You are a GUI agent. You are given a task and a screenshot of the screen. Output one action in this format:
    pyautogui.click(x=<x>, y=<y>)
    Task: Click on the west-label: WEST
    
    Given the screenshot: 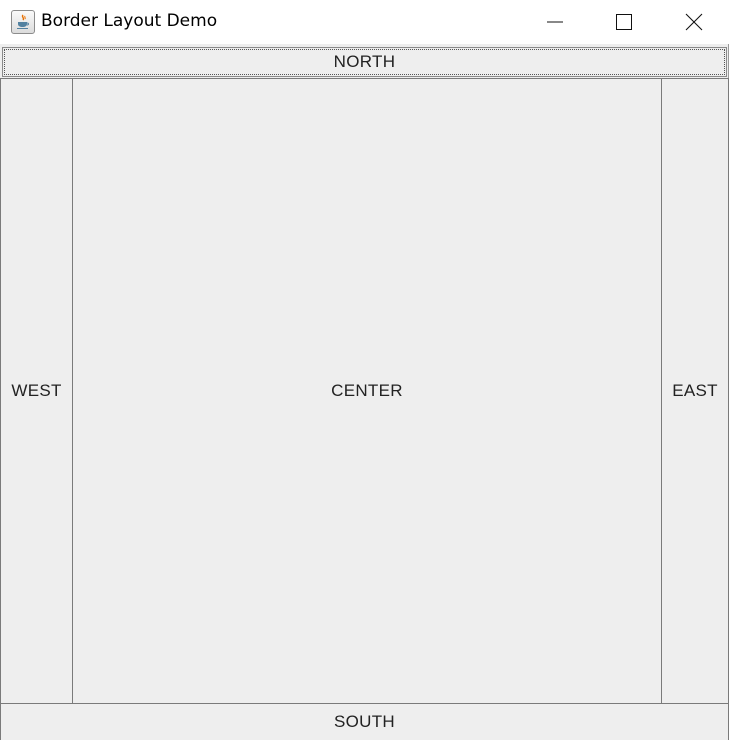 What is the action you would take?
    pyautogui.click(x=36, y=390)
    